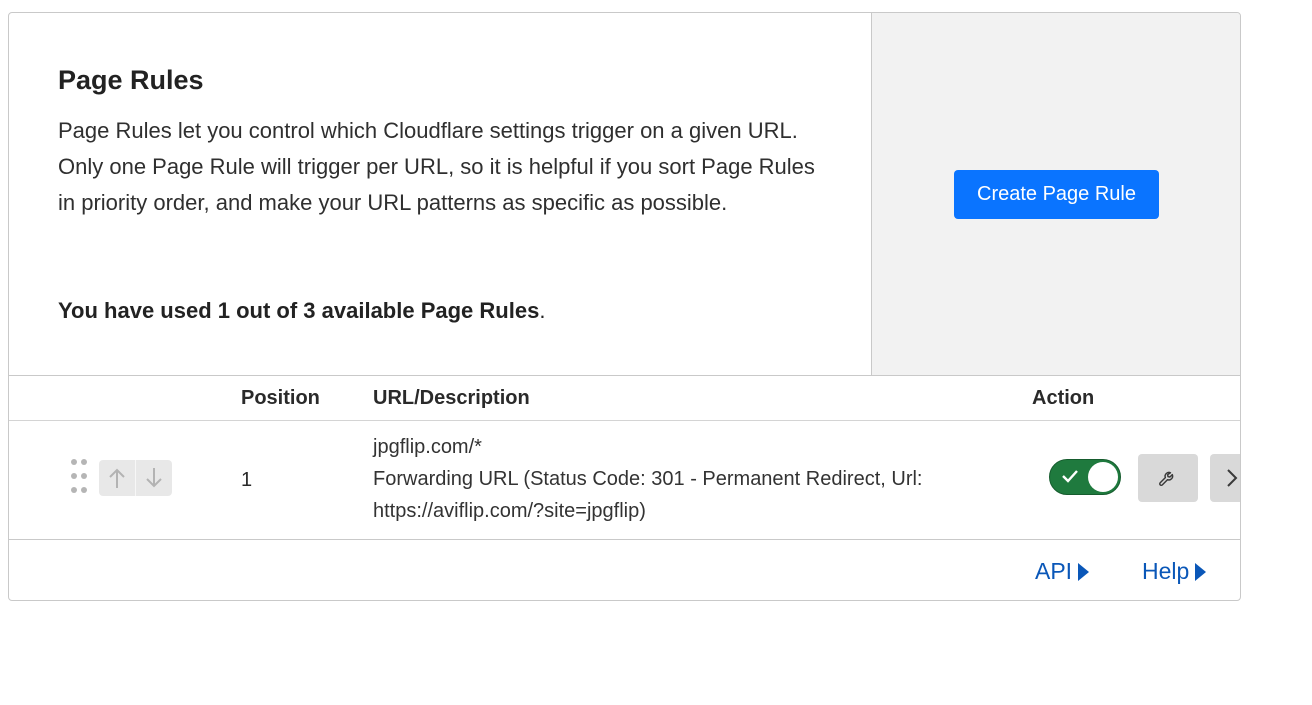  I want to click on rule-enabled-toggle, so click(1085, 477).